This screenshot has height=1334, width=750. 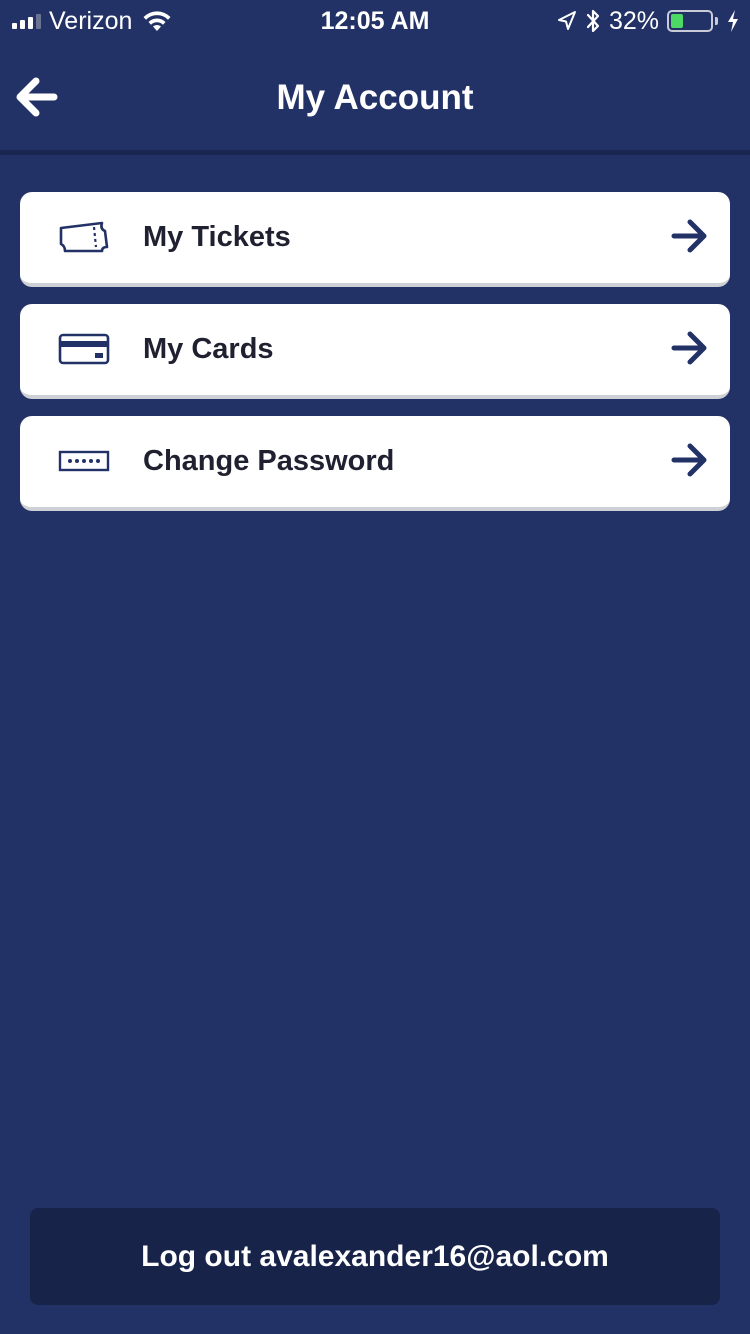 What do you see at coordinates (633, 20) in the screenshot?
I see `battery-percent: 32%` at bounding box center [633, 20].